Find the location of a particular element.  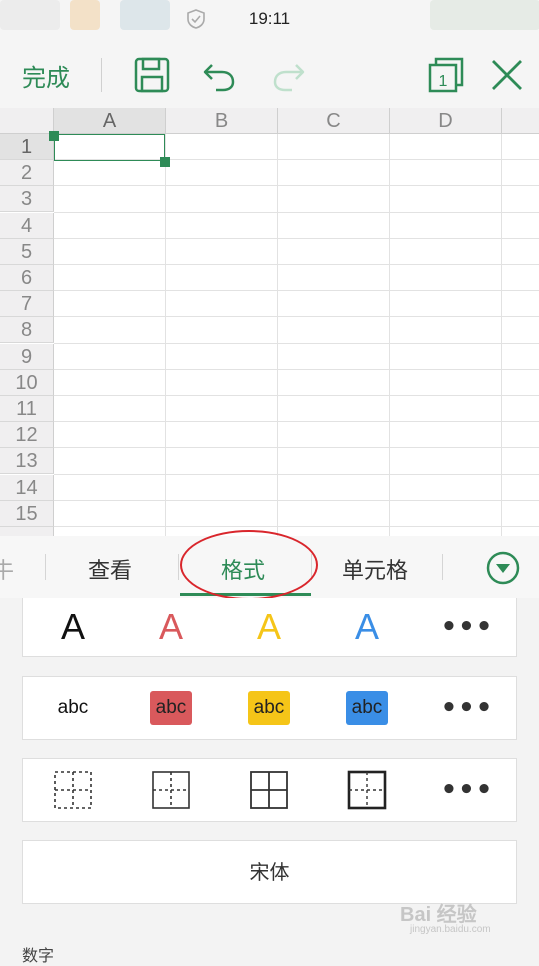

column-header: C is located at coordinates (334, 121).